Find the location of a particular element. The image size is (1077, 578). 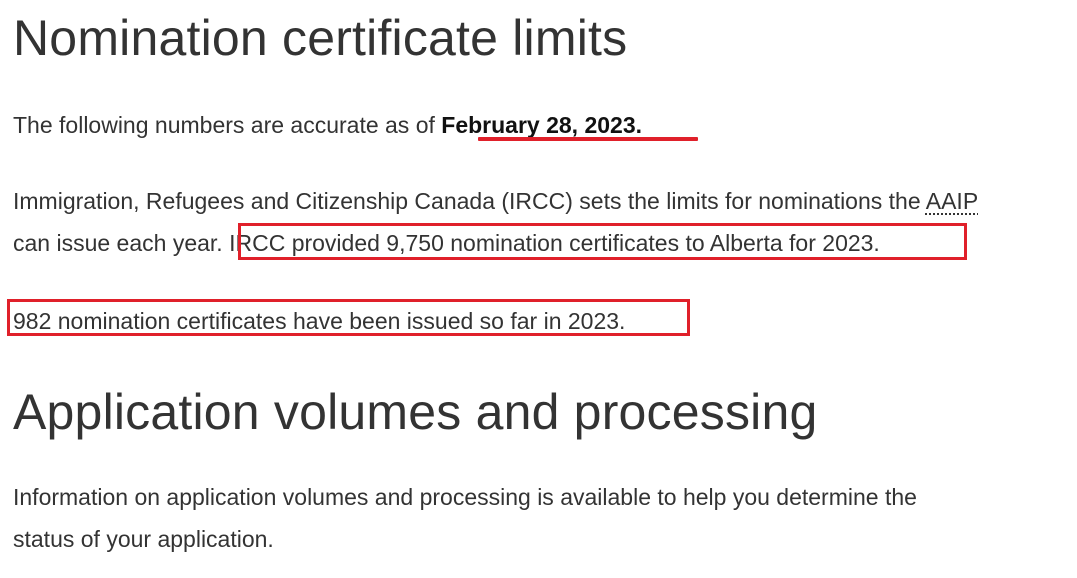

limits-highlight-box is located at coordinates (602, 241).